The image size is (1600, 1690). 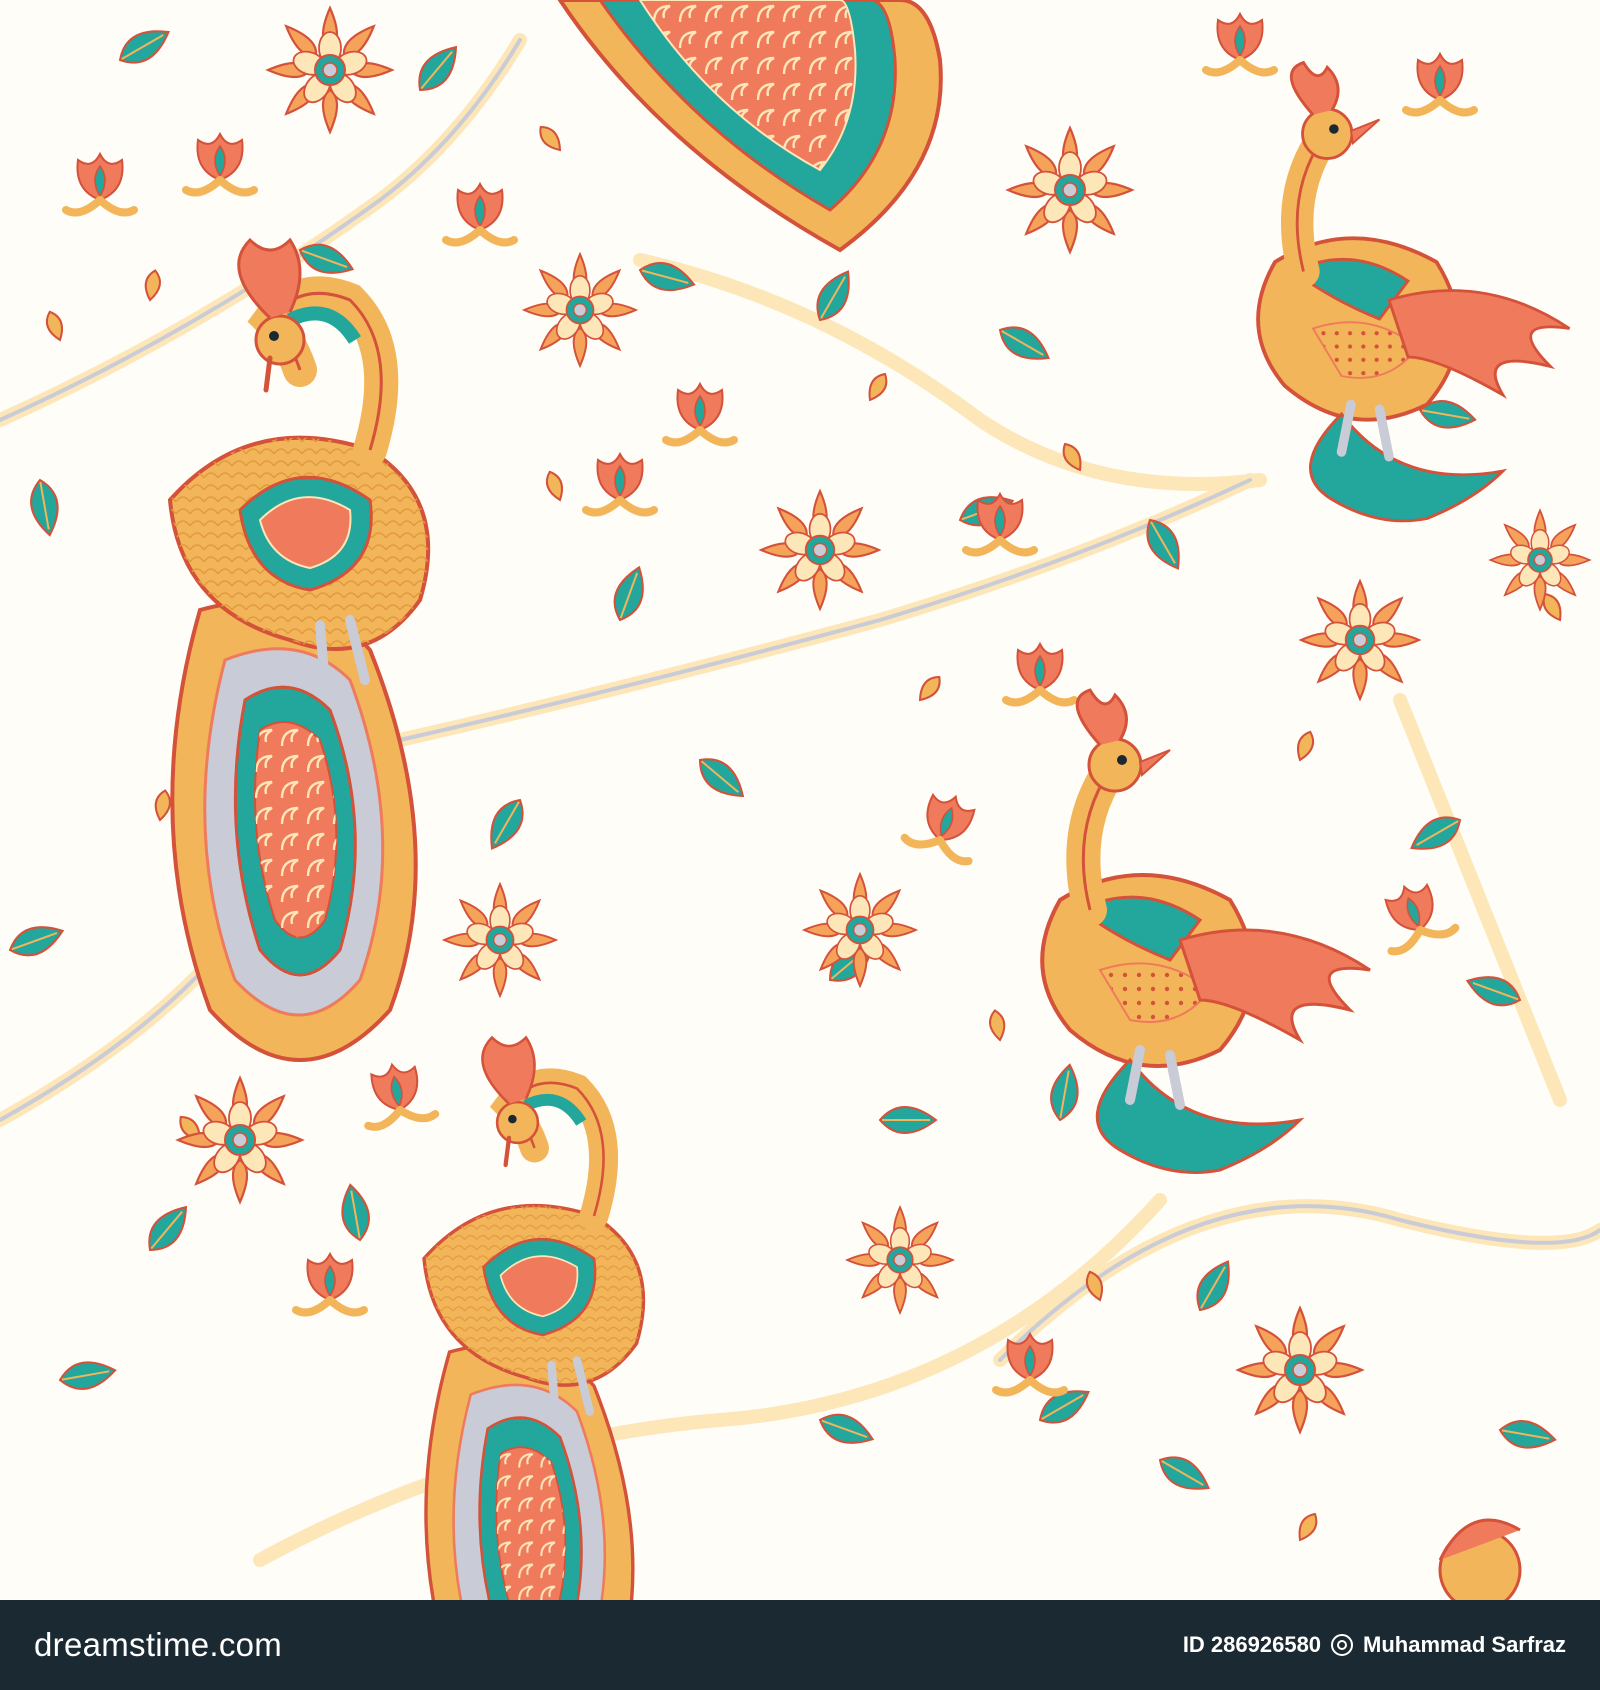 I want to click on firebird-top-right, so click(x=1413, y=291).